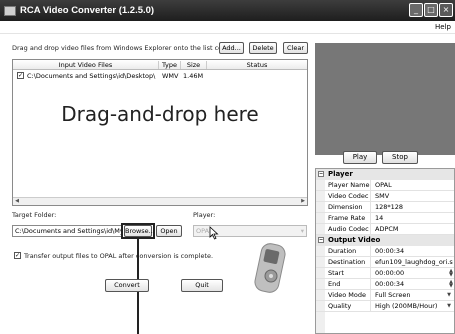  I want to click on stop-button: Stop, so click(400, 157).